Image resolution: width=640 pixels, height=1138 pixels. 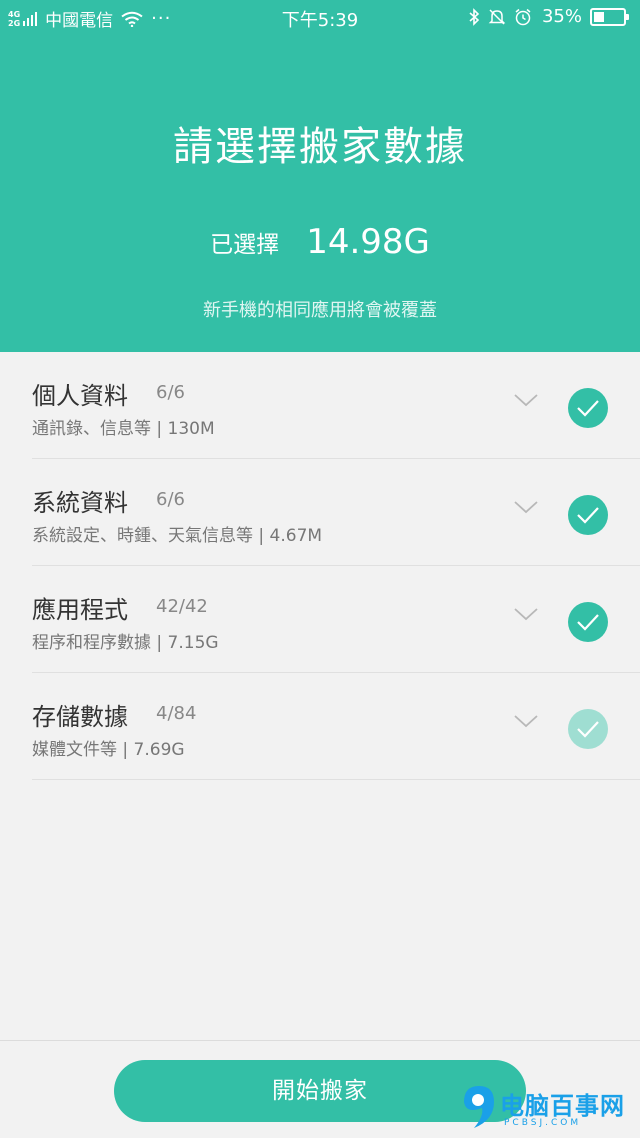 I want to click on item-description: 程序和程序數據 | 7.15G, so click(x=125, y=643).